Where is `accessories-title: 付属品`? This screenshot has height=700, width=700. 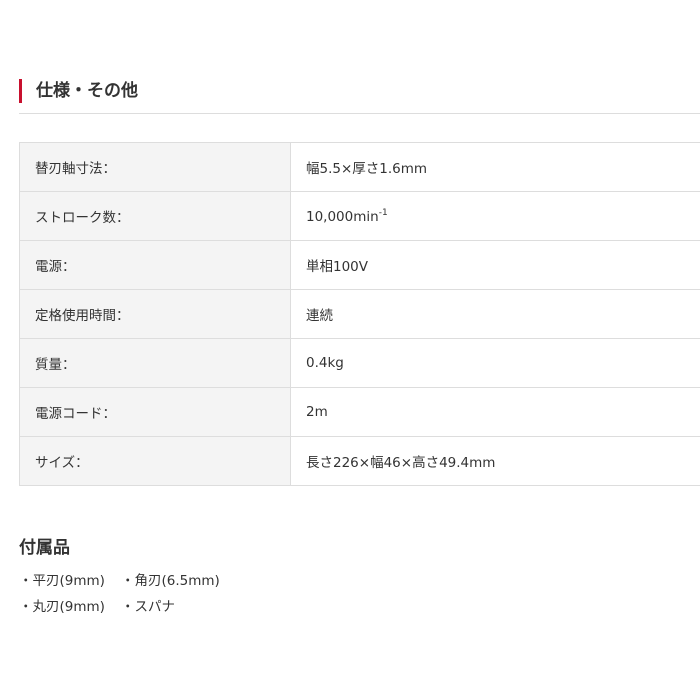 accessories-title: 付属品 is located at coordinates (44, 548).